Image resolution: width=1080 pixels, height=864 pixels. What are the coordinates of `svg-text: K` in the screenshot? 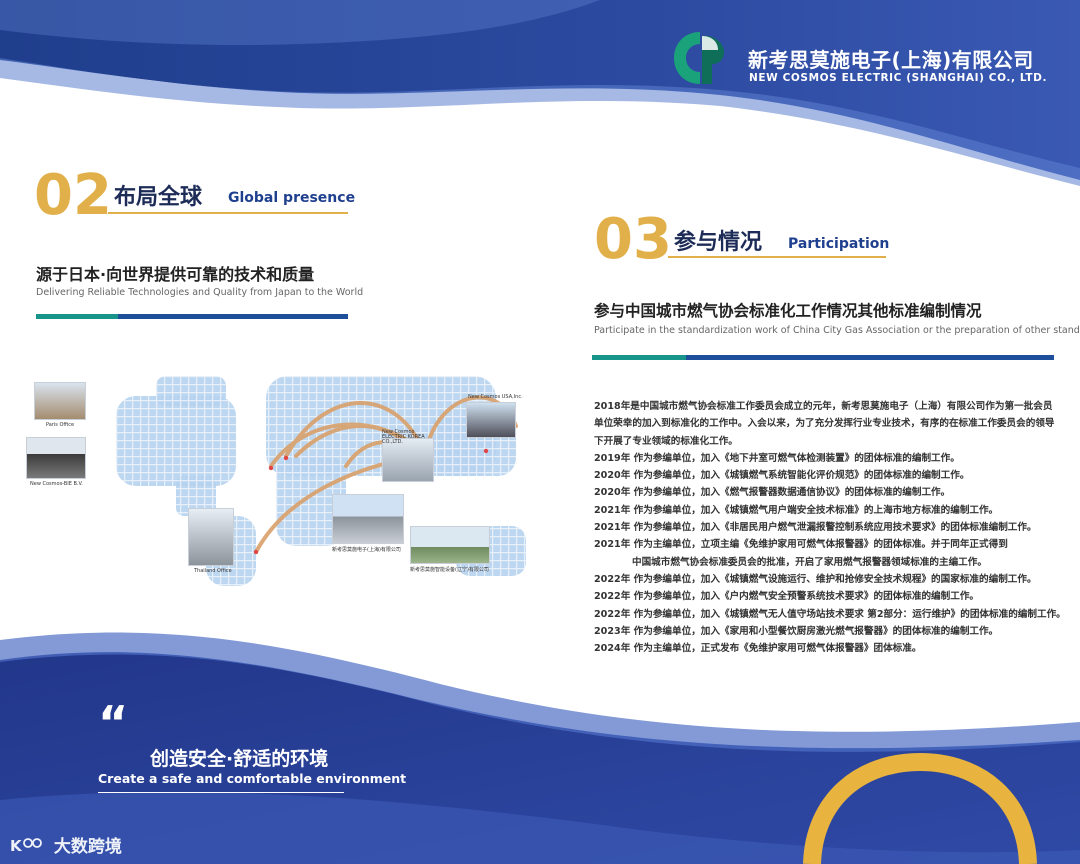 It's located at (16, 846).